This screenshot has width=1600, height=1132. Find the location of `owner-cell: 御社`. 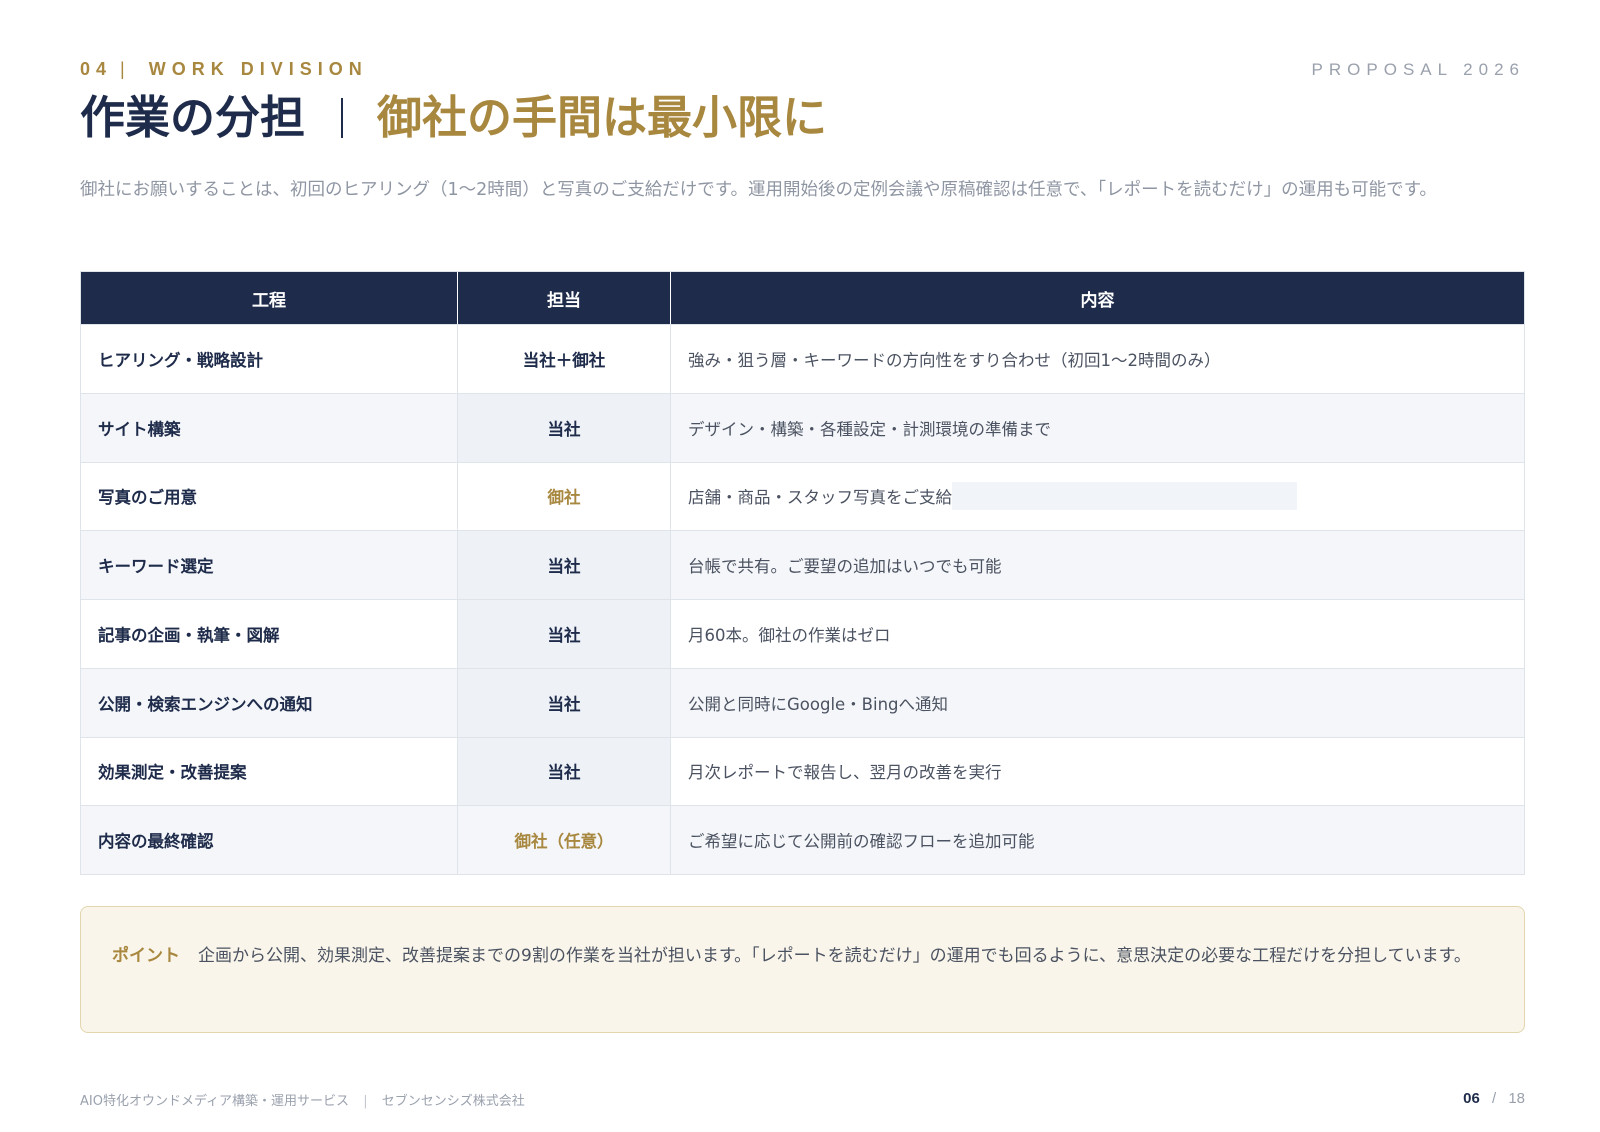

owner-cell: 御社 is located at coordinates (564, 496).